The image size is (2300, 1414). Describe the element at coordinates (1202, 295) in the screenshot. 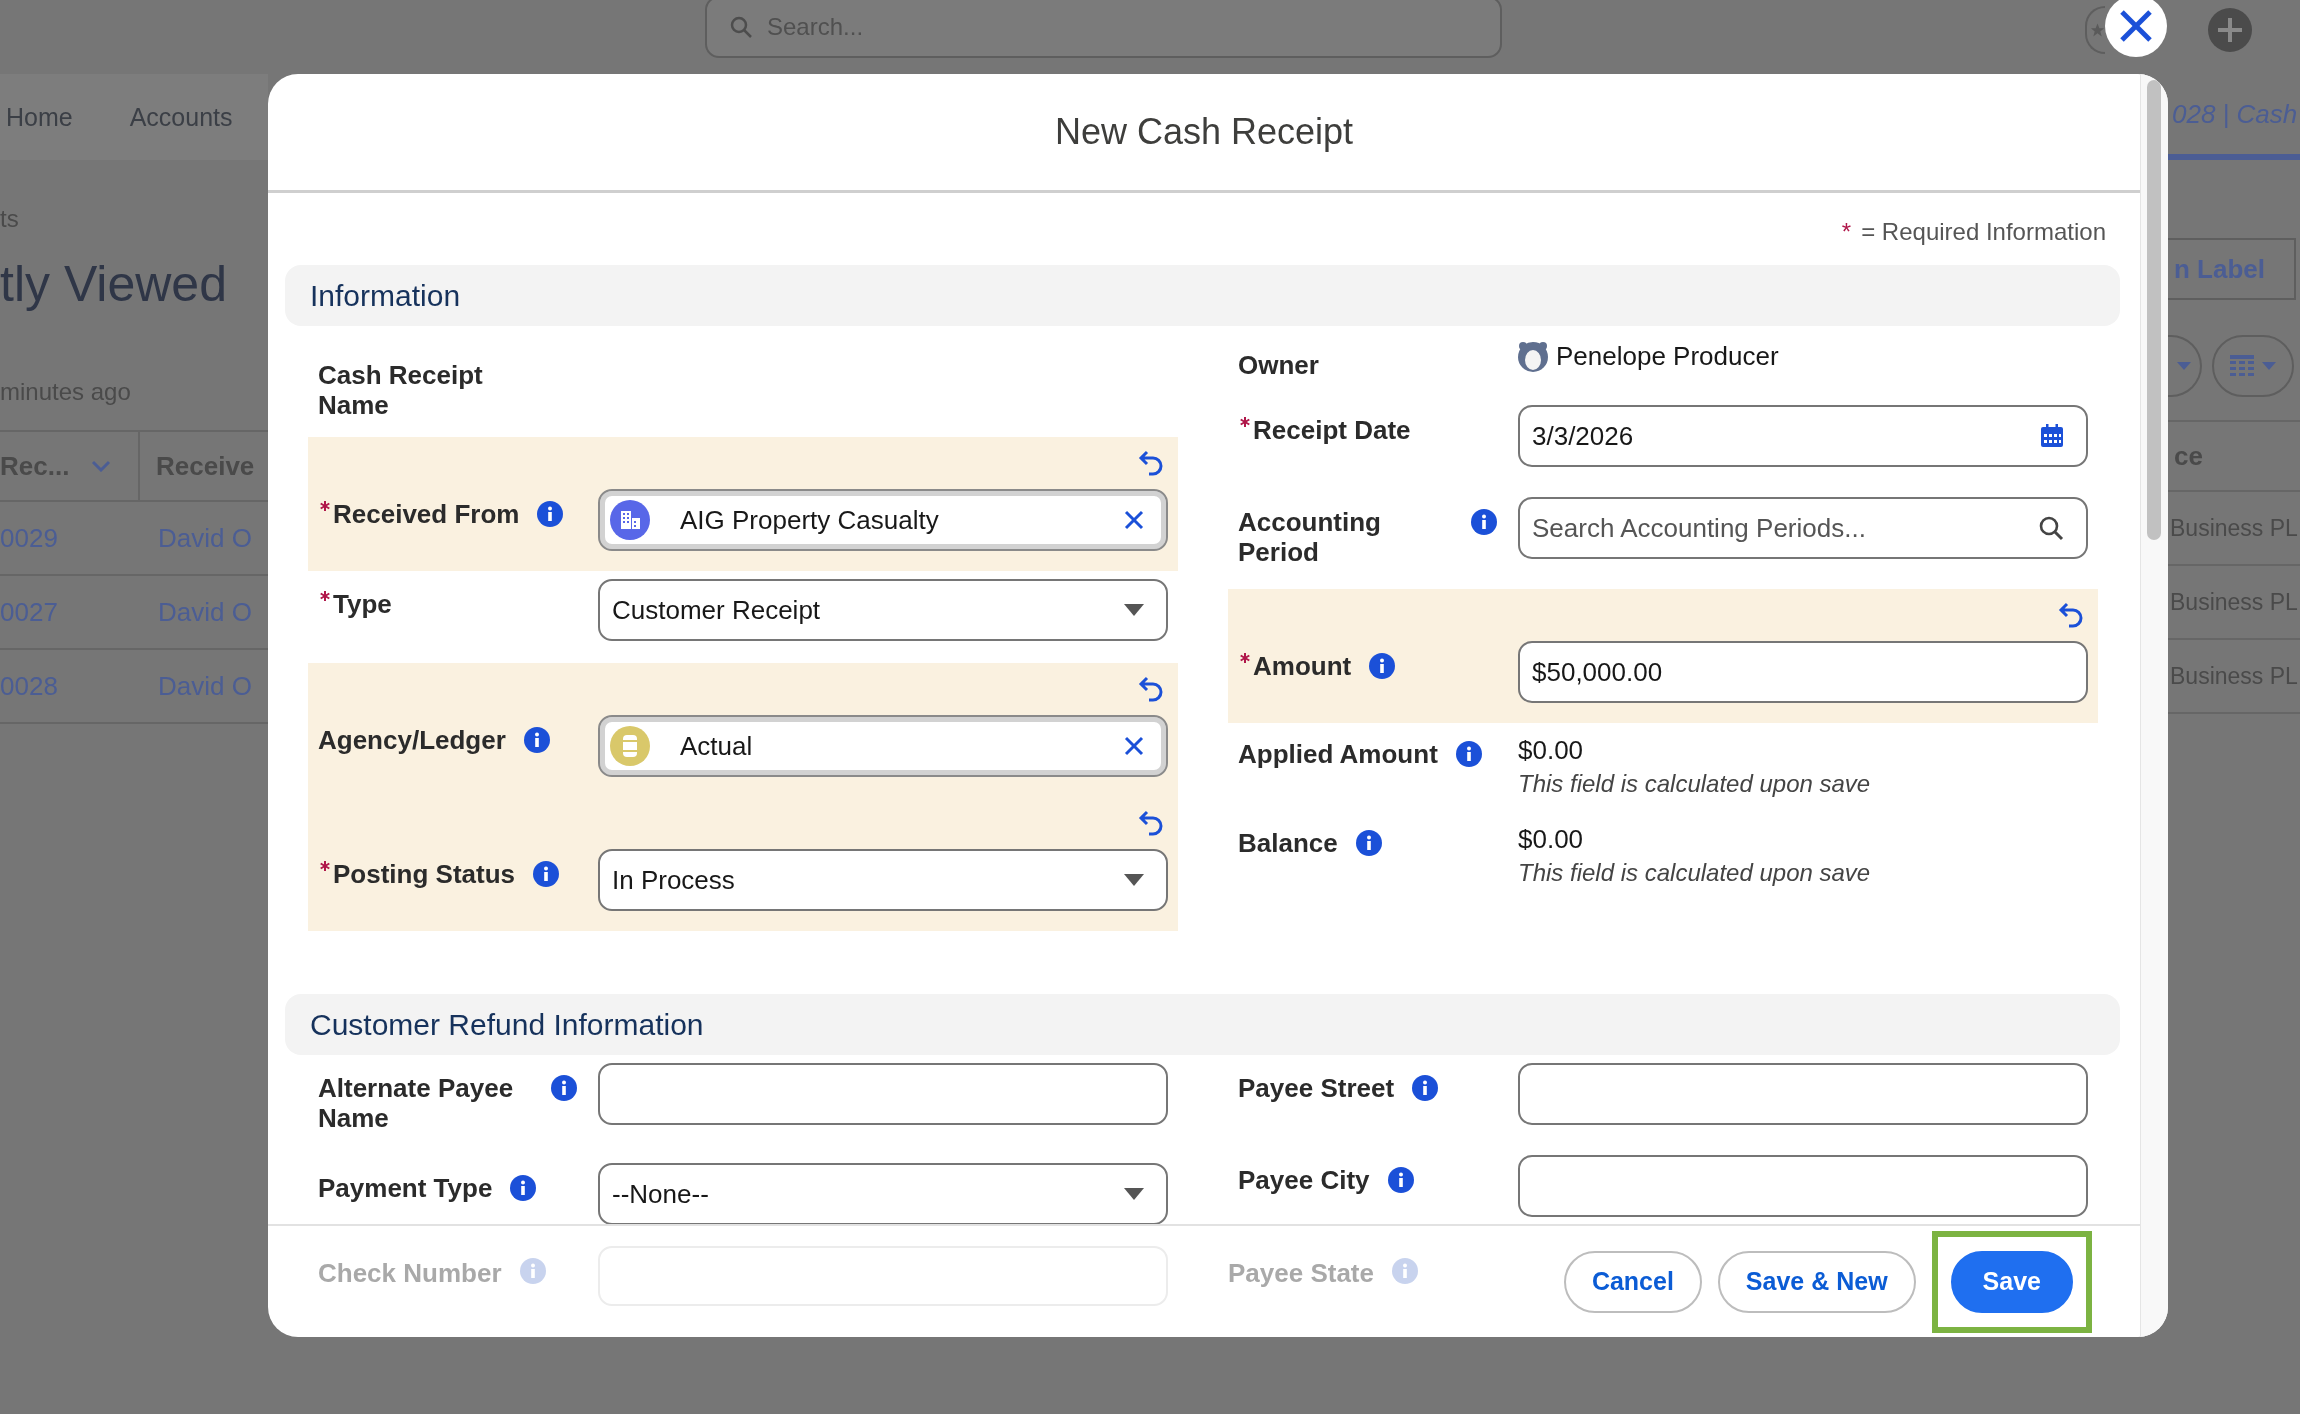

I see `section-header: Information` at that location.